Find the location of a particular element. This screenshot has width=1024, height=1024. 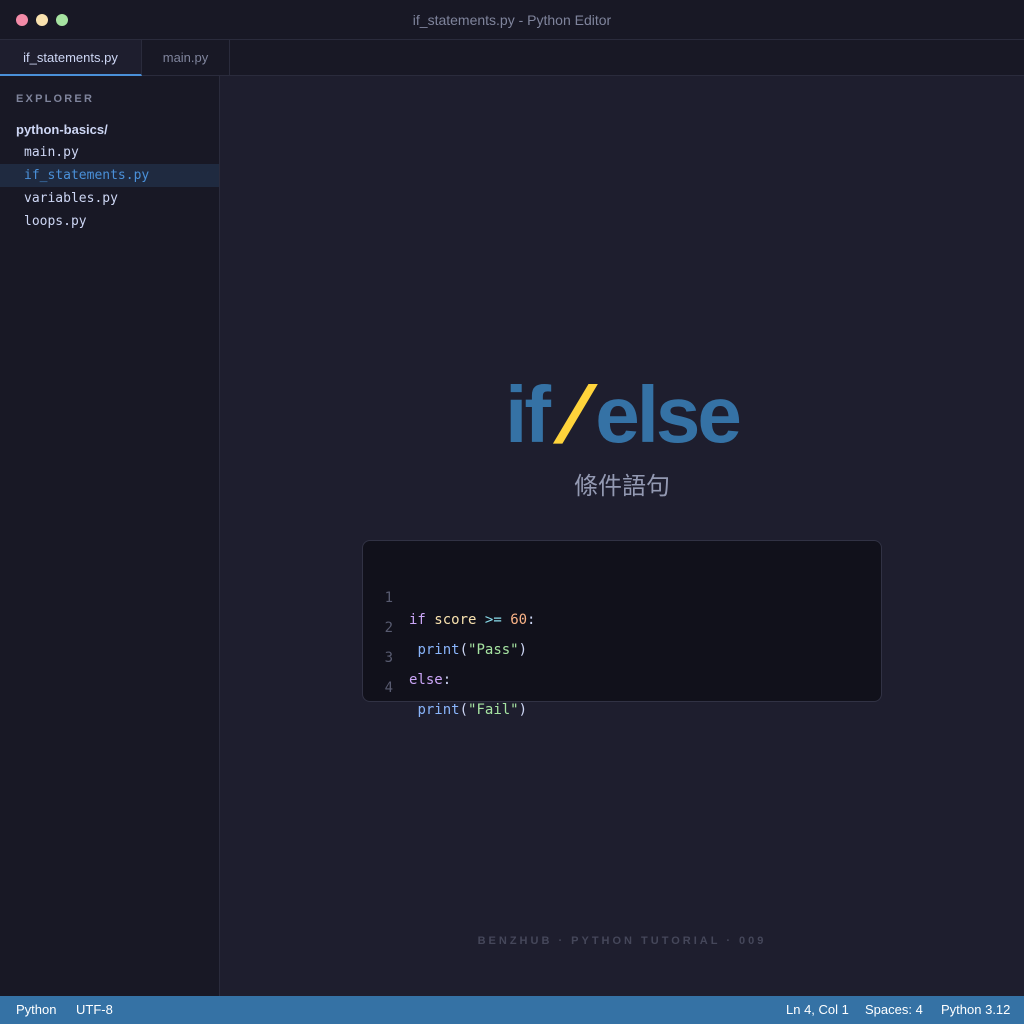

code-token: ) is located at coordinates (523, 710).